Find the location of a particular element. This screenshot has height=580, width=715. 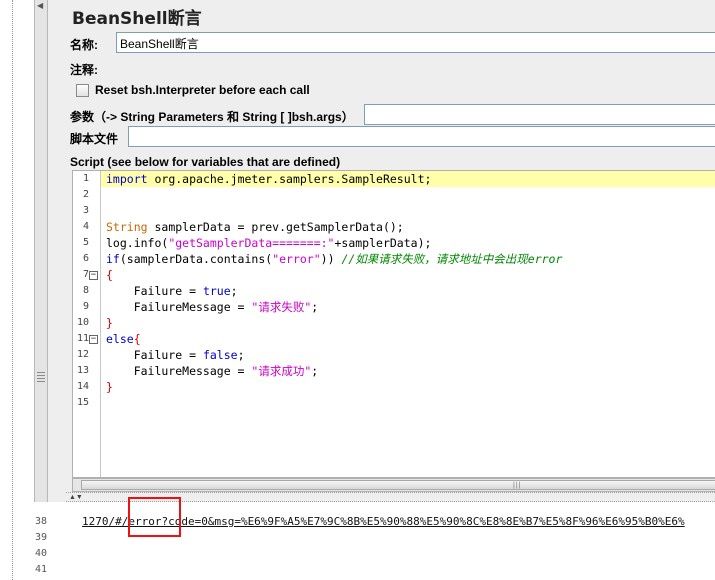

code-line-11: else{ is located at coordinates (123, 339).